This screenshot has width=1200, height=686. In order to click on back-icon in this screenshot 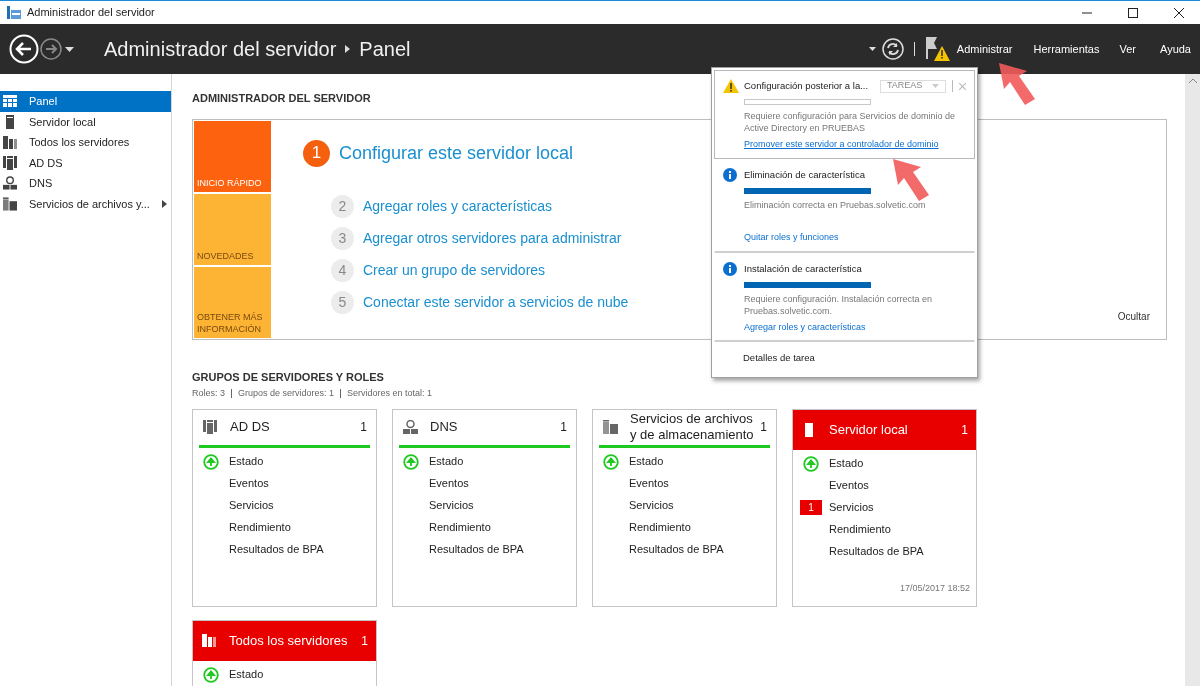, I will do `click(24, 49)`.